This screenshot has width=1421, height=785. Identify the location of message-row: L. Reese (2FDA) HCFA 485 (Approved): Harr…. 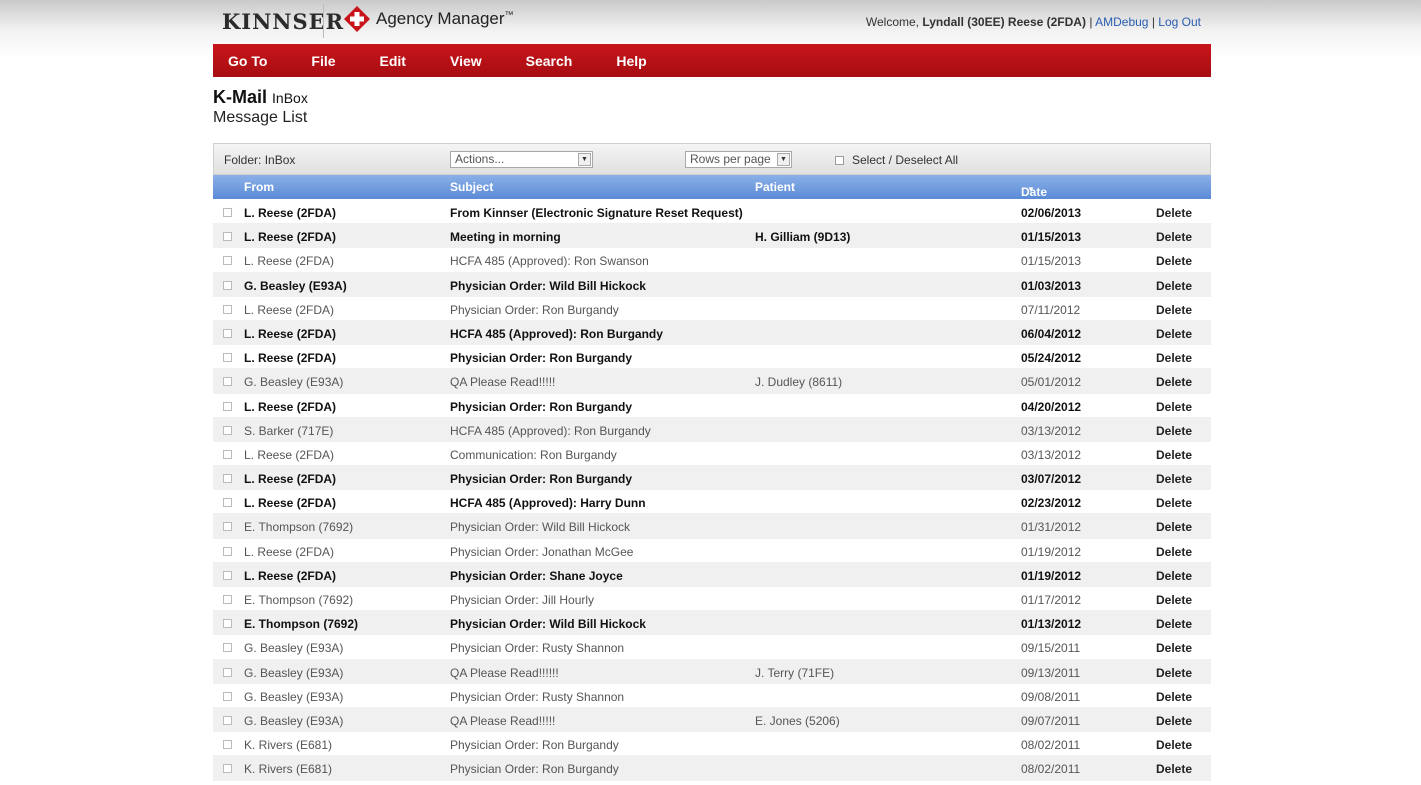
(712, 502).